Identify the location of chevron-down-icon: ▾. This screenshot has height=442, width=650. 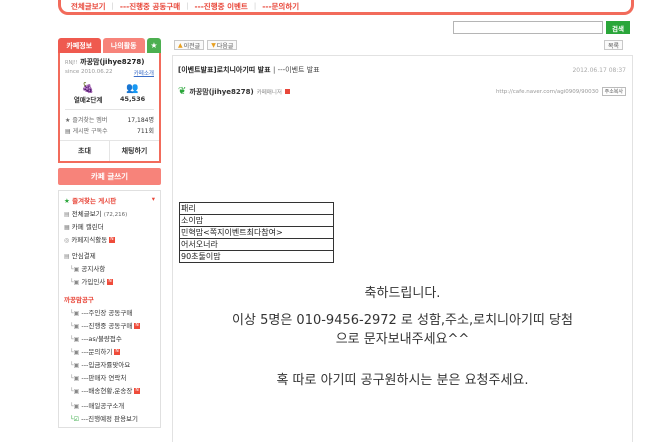
(153, 200).